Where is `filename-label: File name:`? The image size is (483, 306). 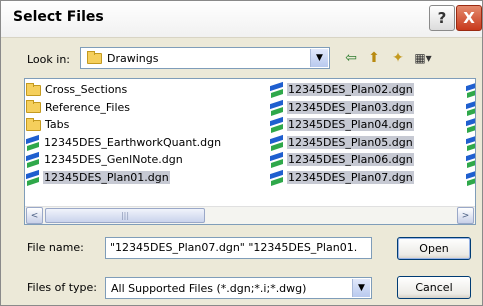 filename-label: File name: is located at coordinates (55, 247).